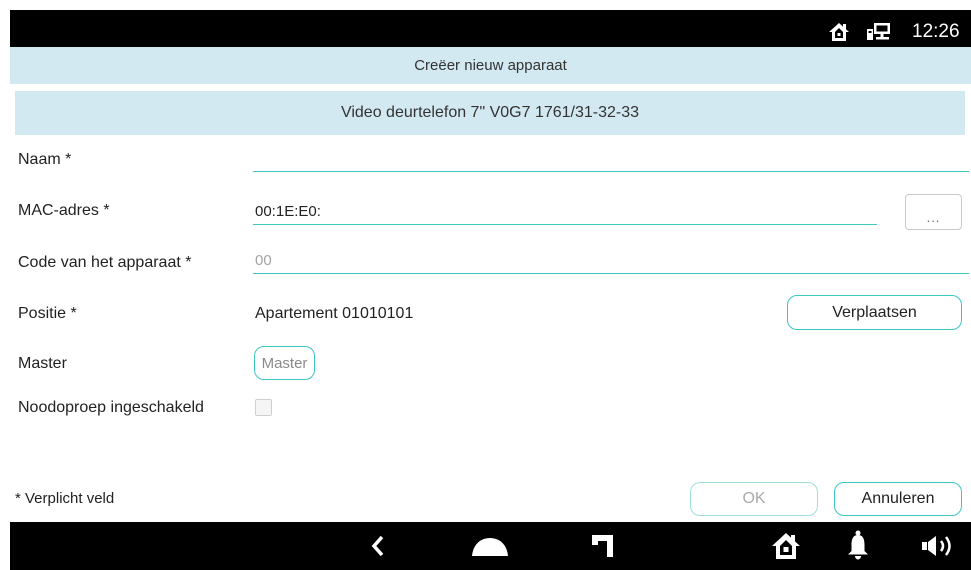 The height and width of the screenshot is (570, 971). Describe the element at coordinates (65, 498) in the screenshot. I see `required-field-note: * Verplicht veld` at that location.